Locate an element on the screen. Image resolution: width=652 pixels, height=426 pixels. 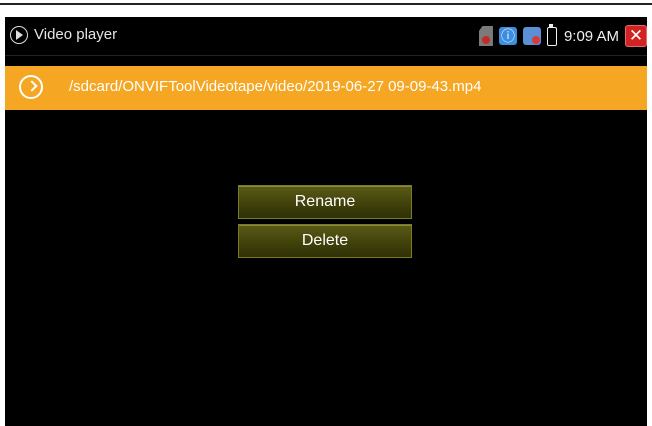
clock: 9:09 AM is located at coordinates (591, 36).